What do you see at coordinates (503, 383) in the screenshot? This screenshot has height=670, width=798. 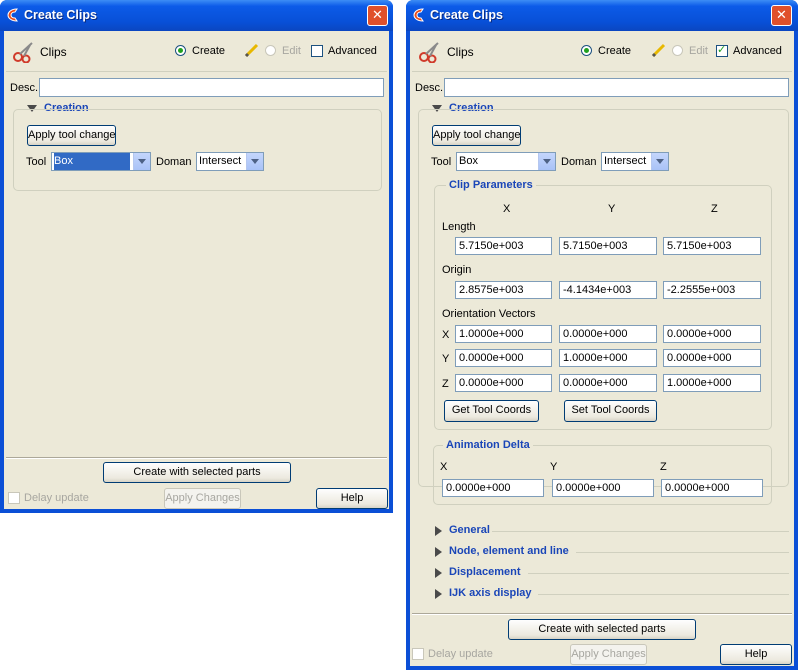 I see `orient-zx-input: 0.0000e+000` at bounding box center [503, 383].